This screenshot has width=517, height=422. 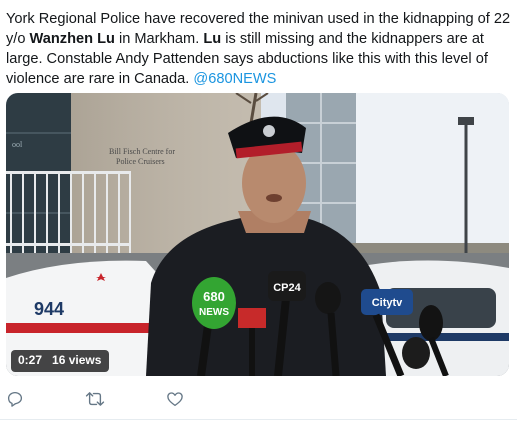 What do you see at coordinates (68, 172) in the screenshot?
I see `railing` at bounding box center [68, 172].